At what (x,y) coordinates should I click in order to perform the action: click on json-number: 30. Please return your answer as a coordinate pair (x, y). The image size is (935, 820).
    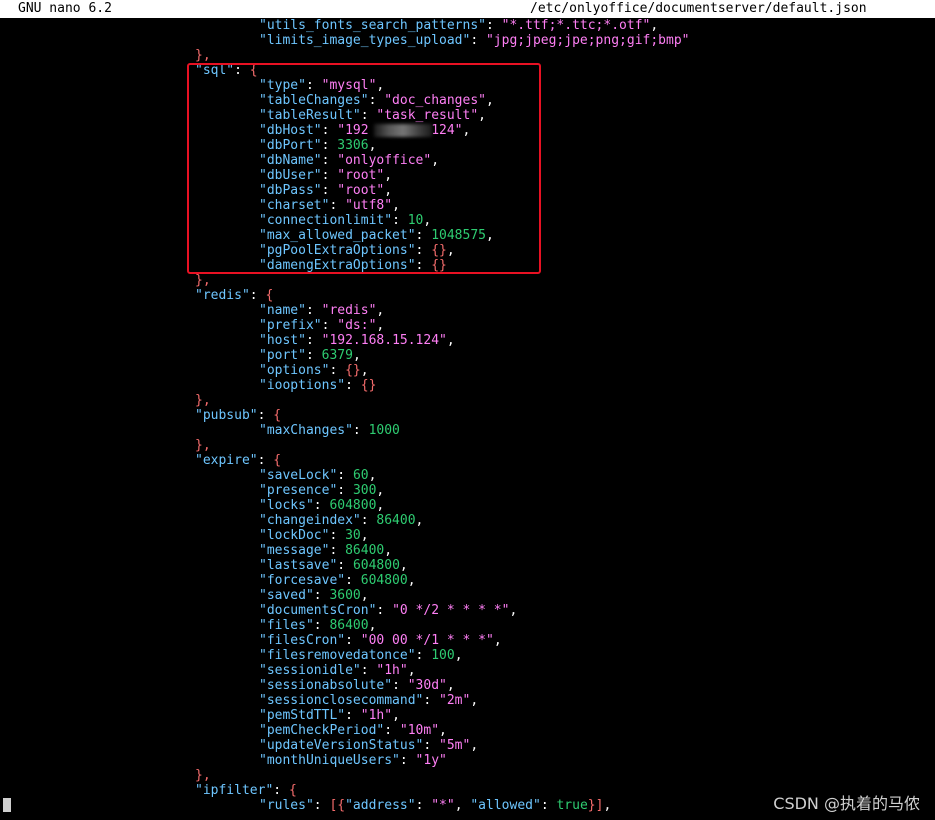
    Looking at the image, I should click on (353, 535).